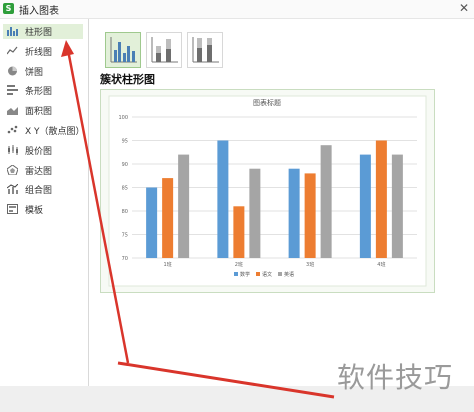  Describe the element at coordinates (464, 8) in the screenshot. I see `close-icon: ✕` at that location.